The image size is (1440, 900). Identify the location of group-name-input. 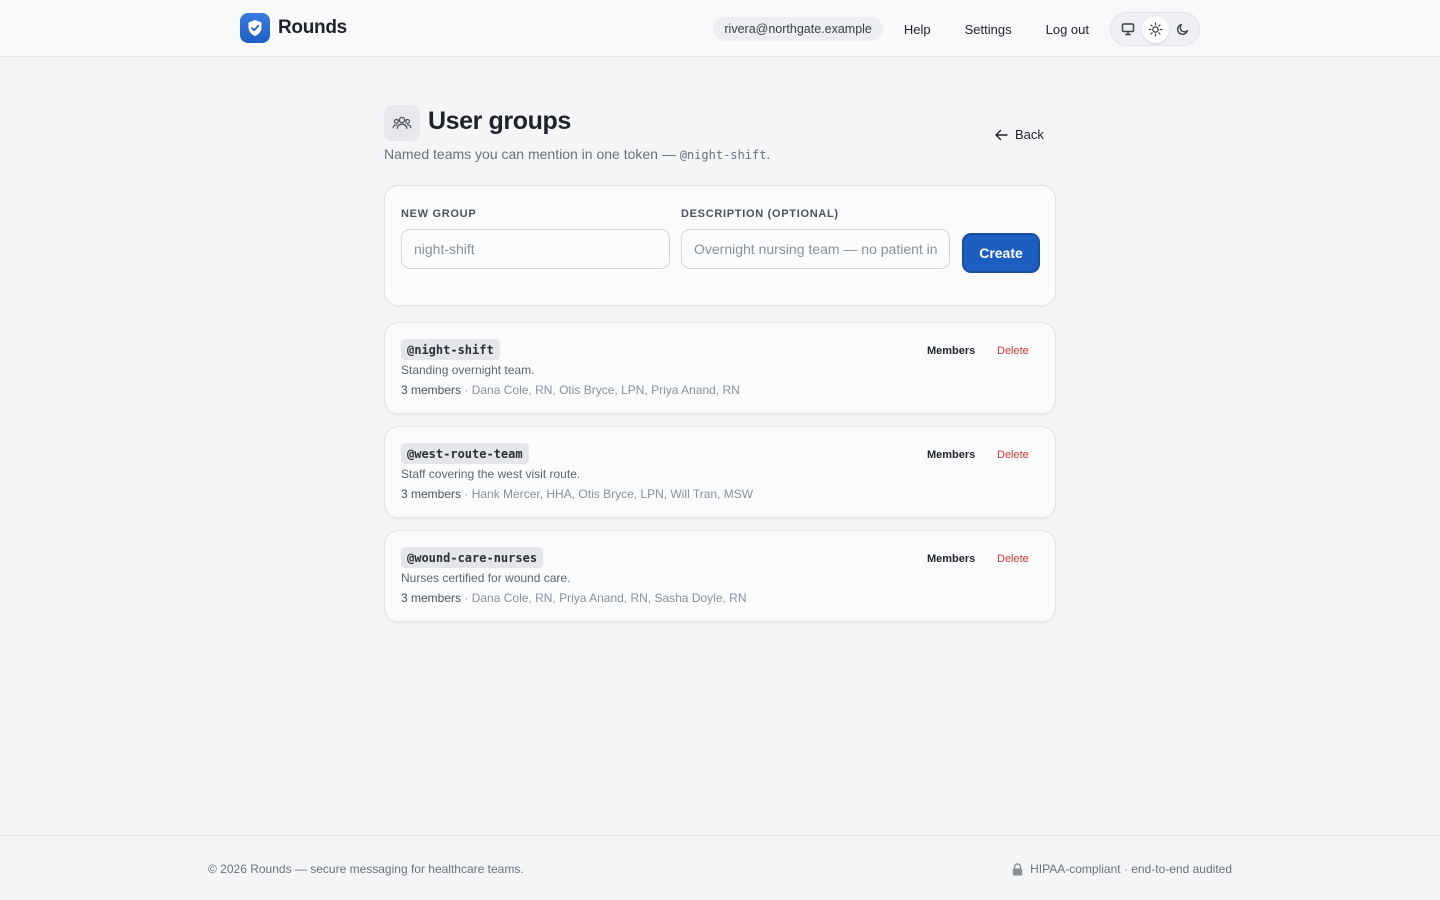
(535, 249).